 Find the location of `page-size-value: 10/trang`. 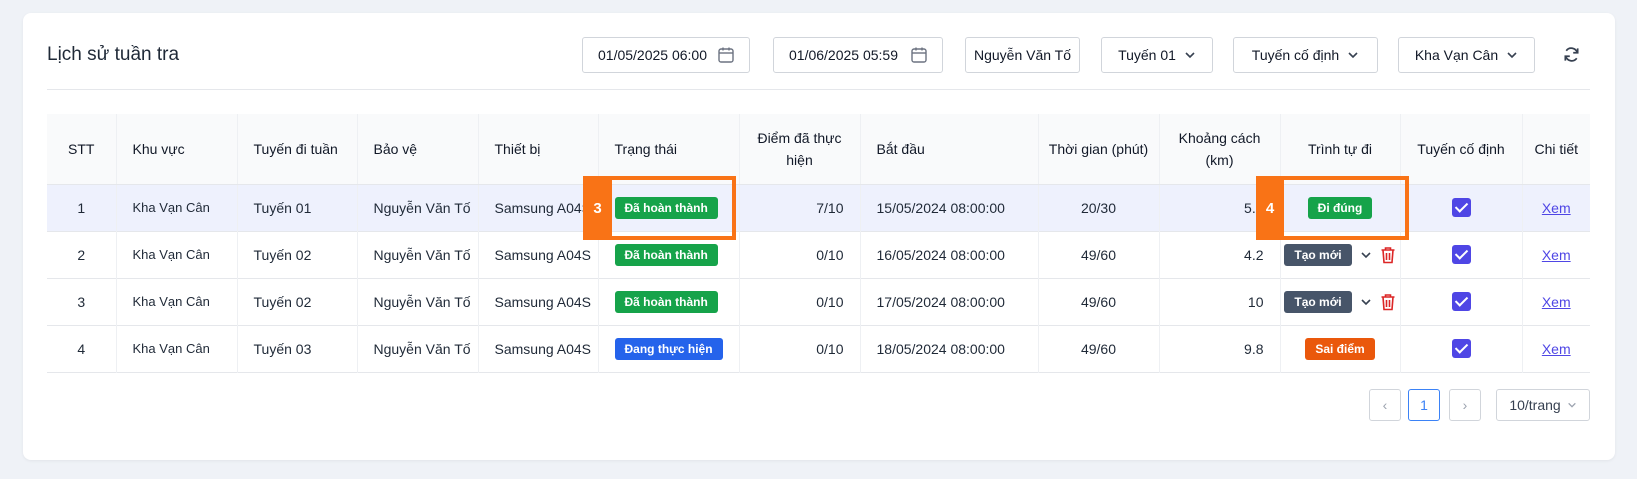

page-size-value: 10/trang is located at coordinates (1535, 405).